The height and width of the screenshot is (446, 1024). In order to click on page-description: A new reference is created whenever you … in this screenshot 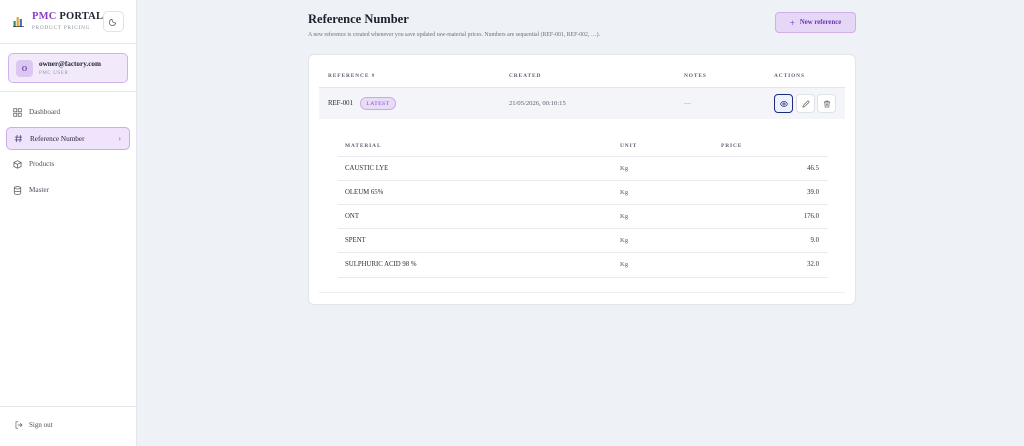, I will do `click(454, 35)`.